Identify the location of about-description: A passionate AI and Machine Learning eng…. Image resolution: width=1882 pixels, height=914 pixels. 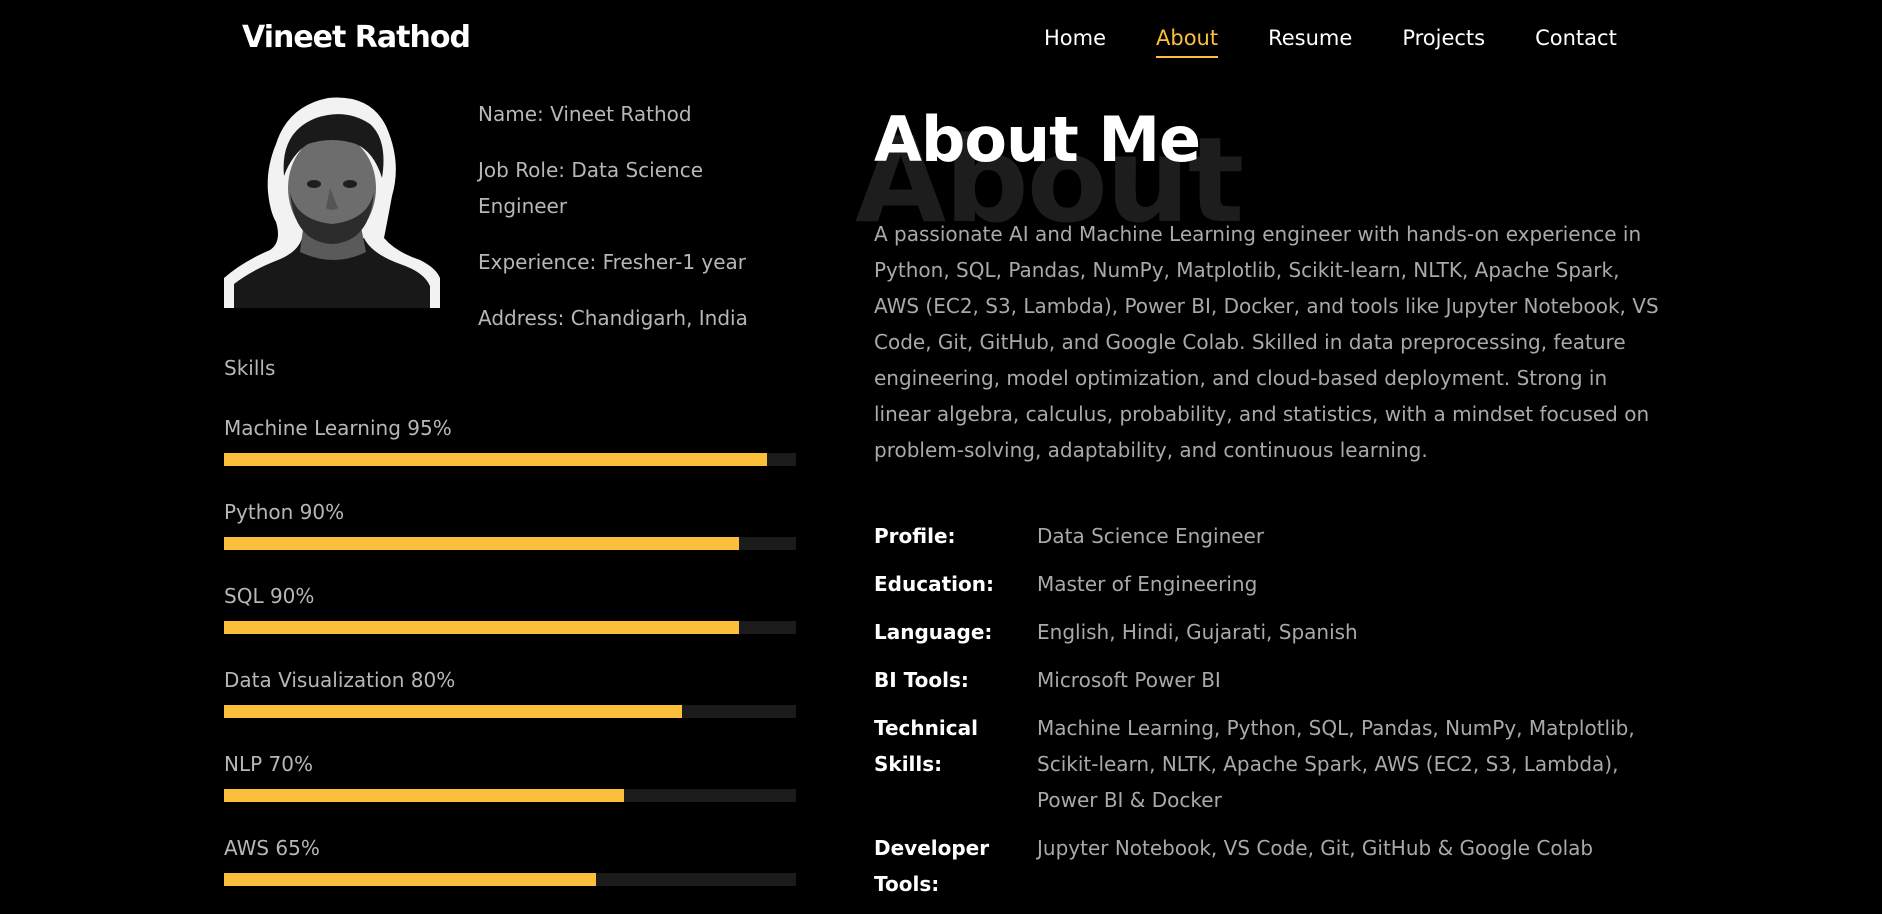
(1266, 342).